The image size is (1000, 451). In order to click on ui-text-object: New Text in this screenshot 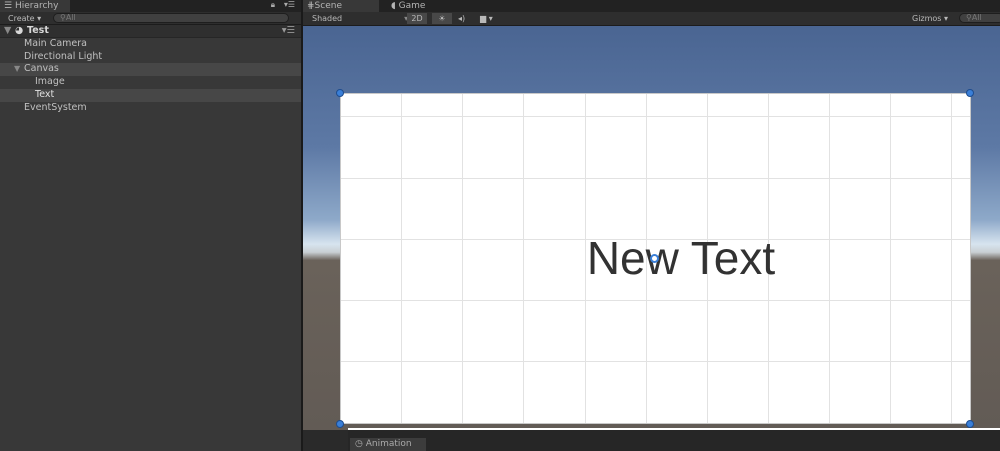, I will do `click(681, 258)`.